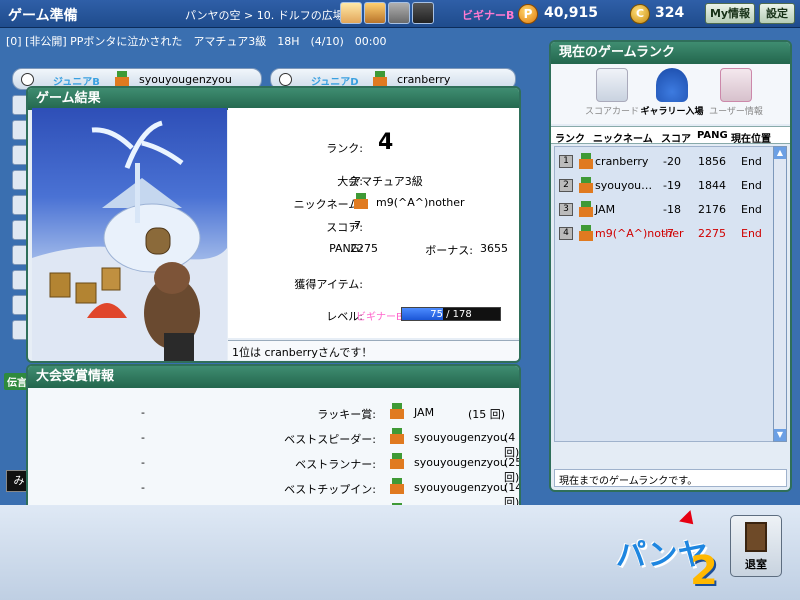  Describe the element at coordinates (344, 316) in the screenshot. I see `level-label: レベル:` at that location.